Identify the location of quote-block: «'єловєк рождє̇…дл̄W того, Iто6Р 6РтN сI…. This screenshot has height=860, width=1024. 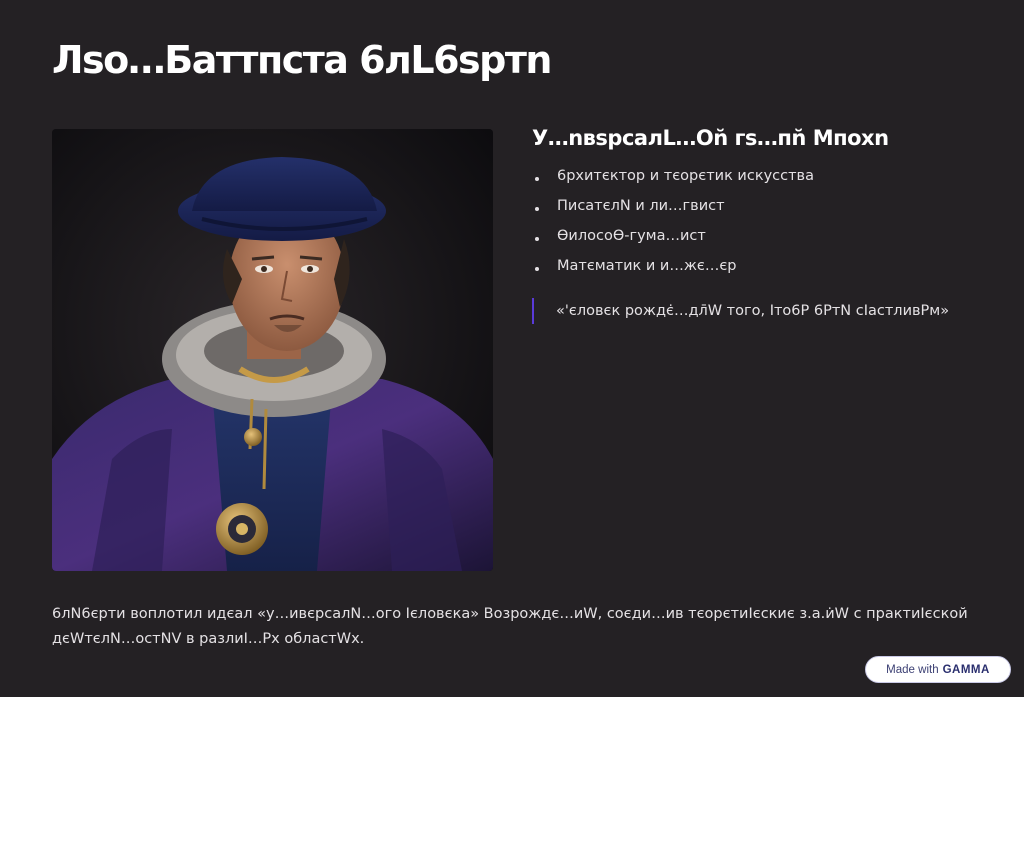
(762, 311).